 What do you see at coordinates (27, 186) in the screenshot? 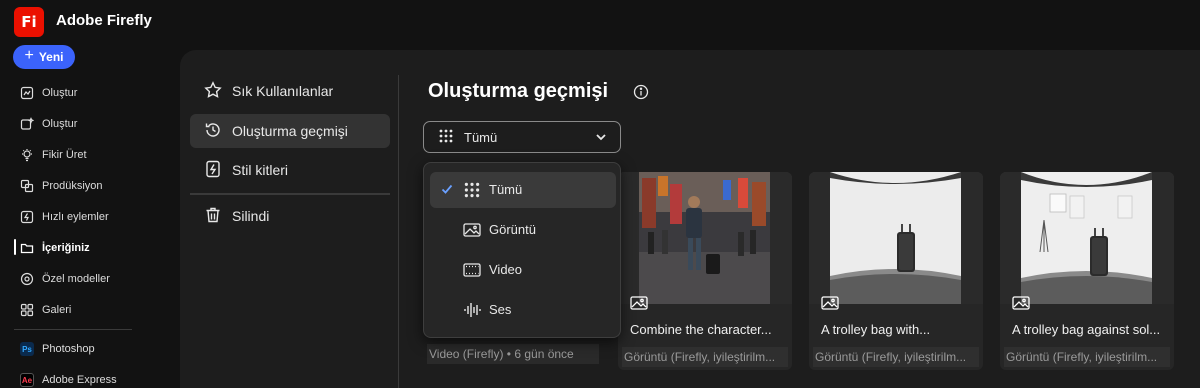
I see `production-icon` at bounding box center [27, 186].